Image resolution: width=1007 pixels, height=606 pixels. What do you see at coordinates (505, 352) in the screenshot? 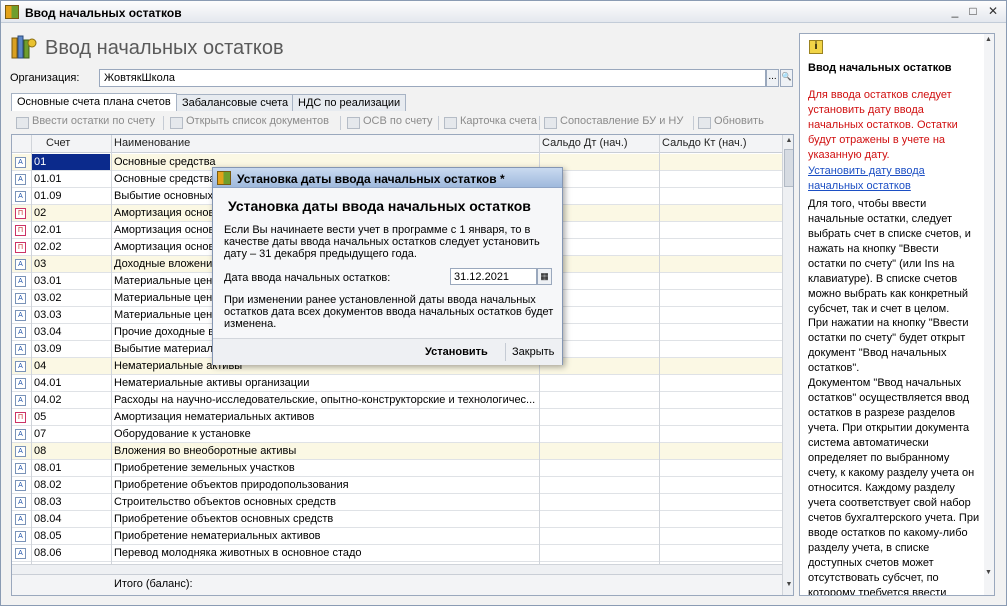
I see `button-separator` at bounding box center [505, 352].